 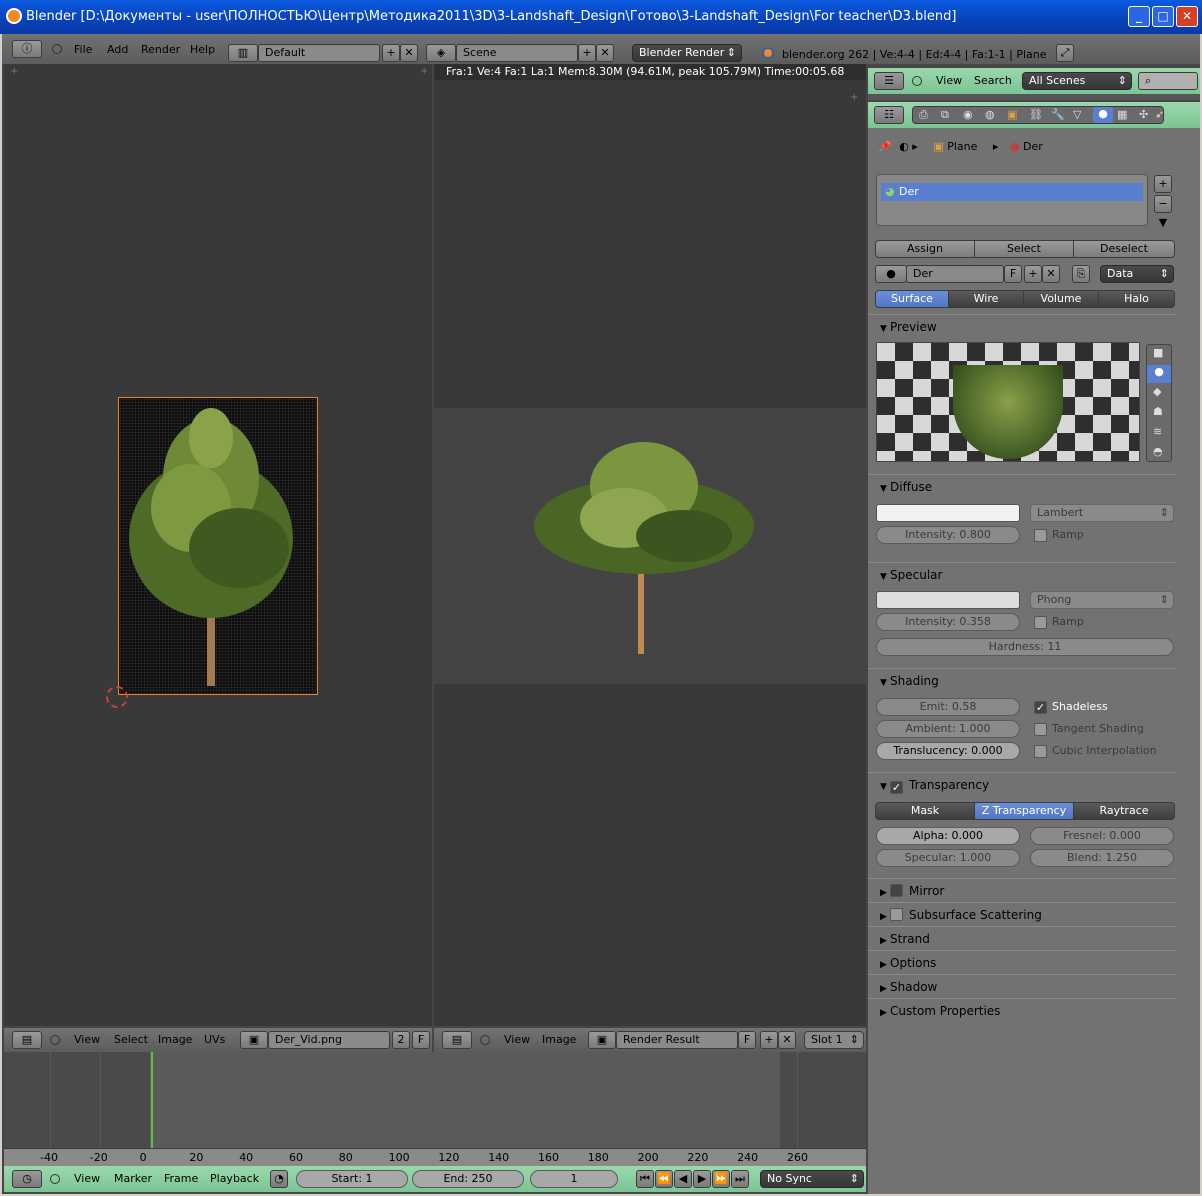 I want to click on slot-specials-icon: ▼, so click(x=1163, y=224).